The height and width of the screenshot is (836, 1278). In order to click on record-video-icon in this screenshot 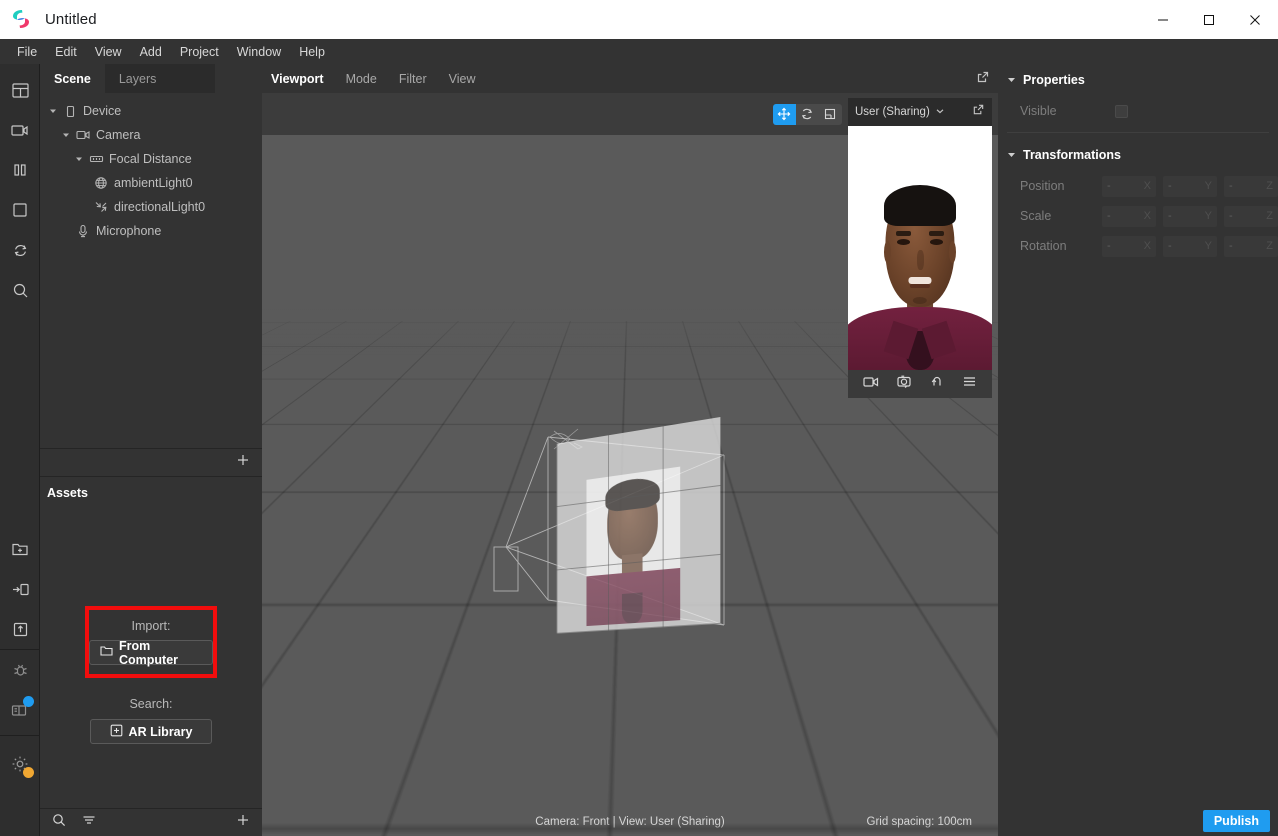, I will do `click(871, 384)`.